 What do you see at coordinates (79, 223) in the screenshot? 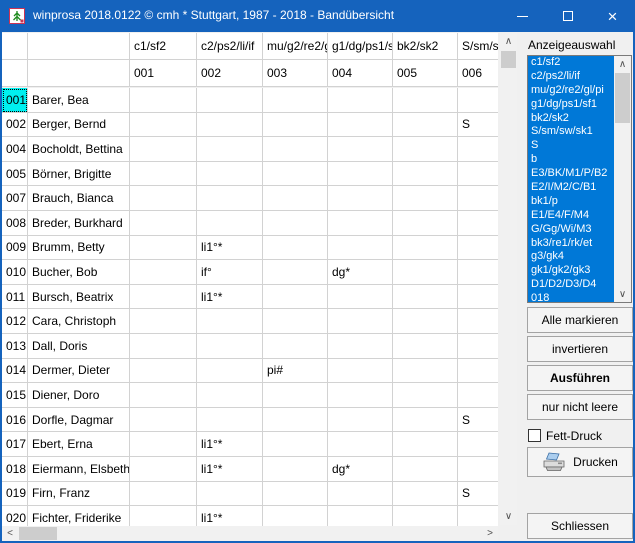
I see `student-name-cell: Breder, Burkhard` at bounding box center [79, 223].